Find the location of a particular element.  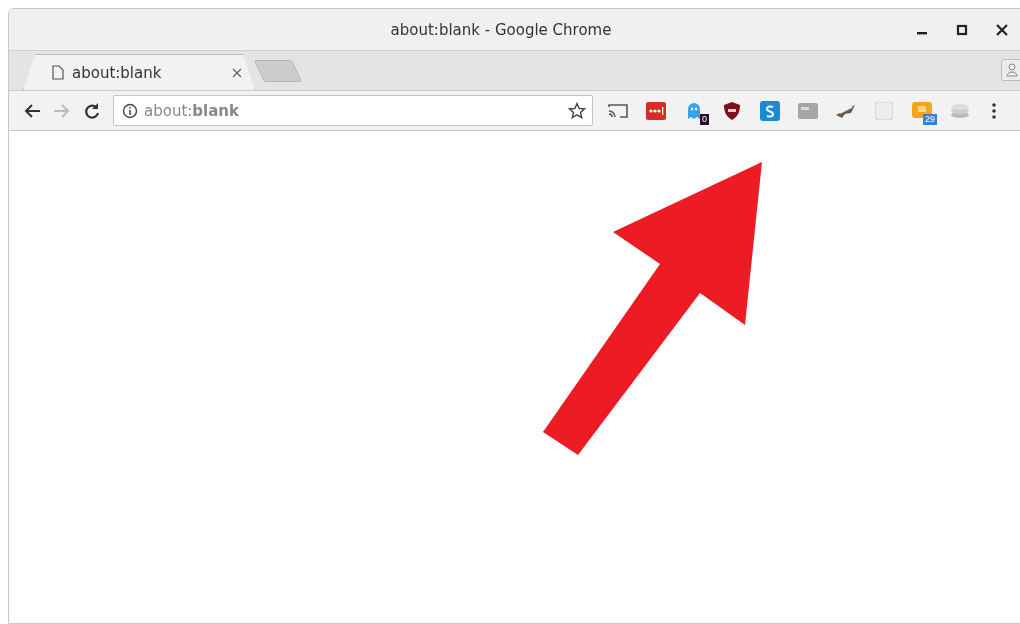

extension-button: 0 is located at coordinates (694, 110).